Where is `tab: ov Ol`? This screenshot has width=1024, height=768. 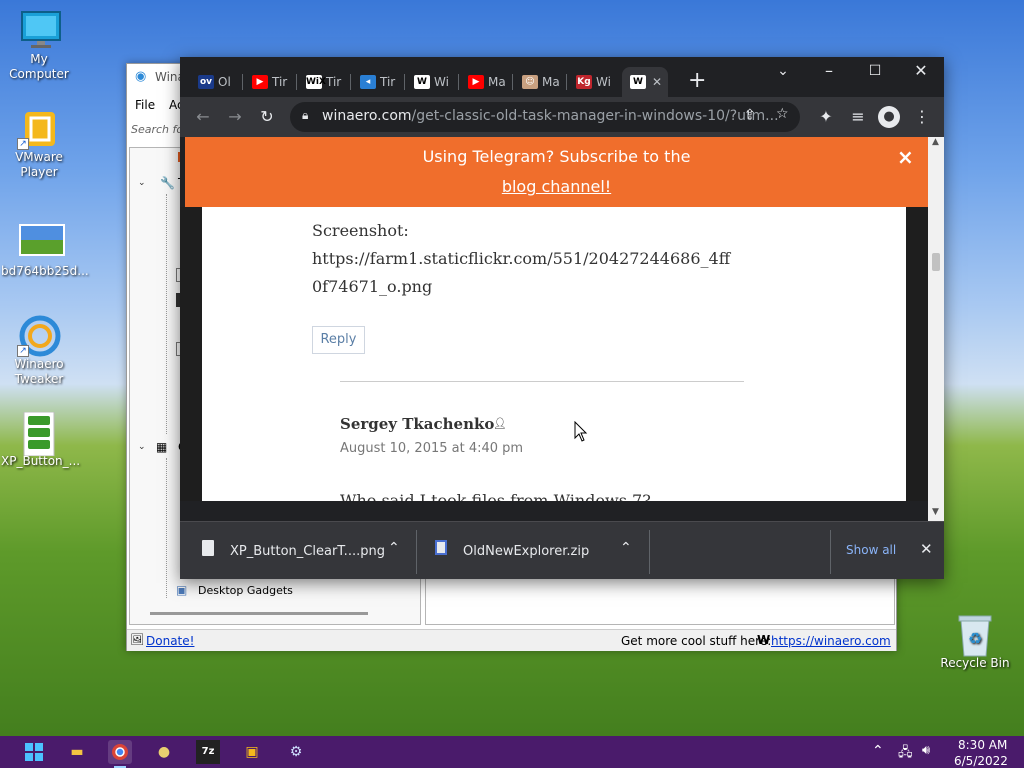
tab: ov Ol is located at coordinates (213, 82).